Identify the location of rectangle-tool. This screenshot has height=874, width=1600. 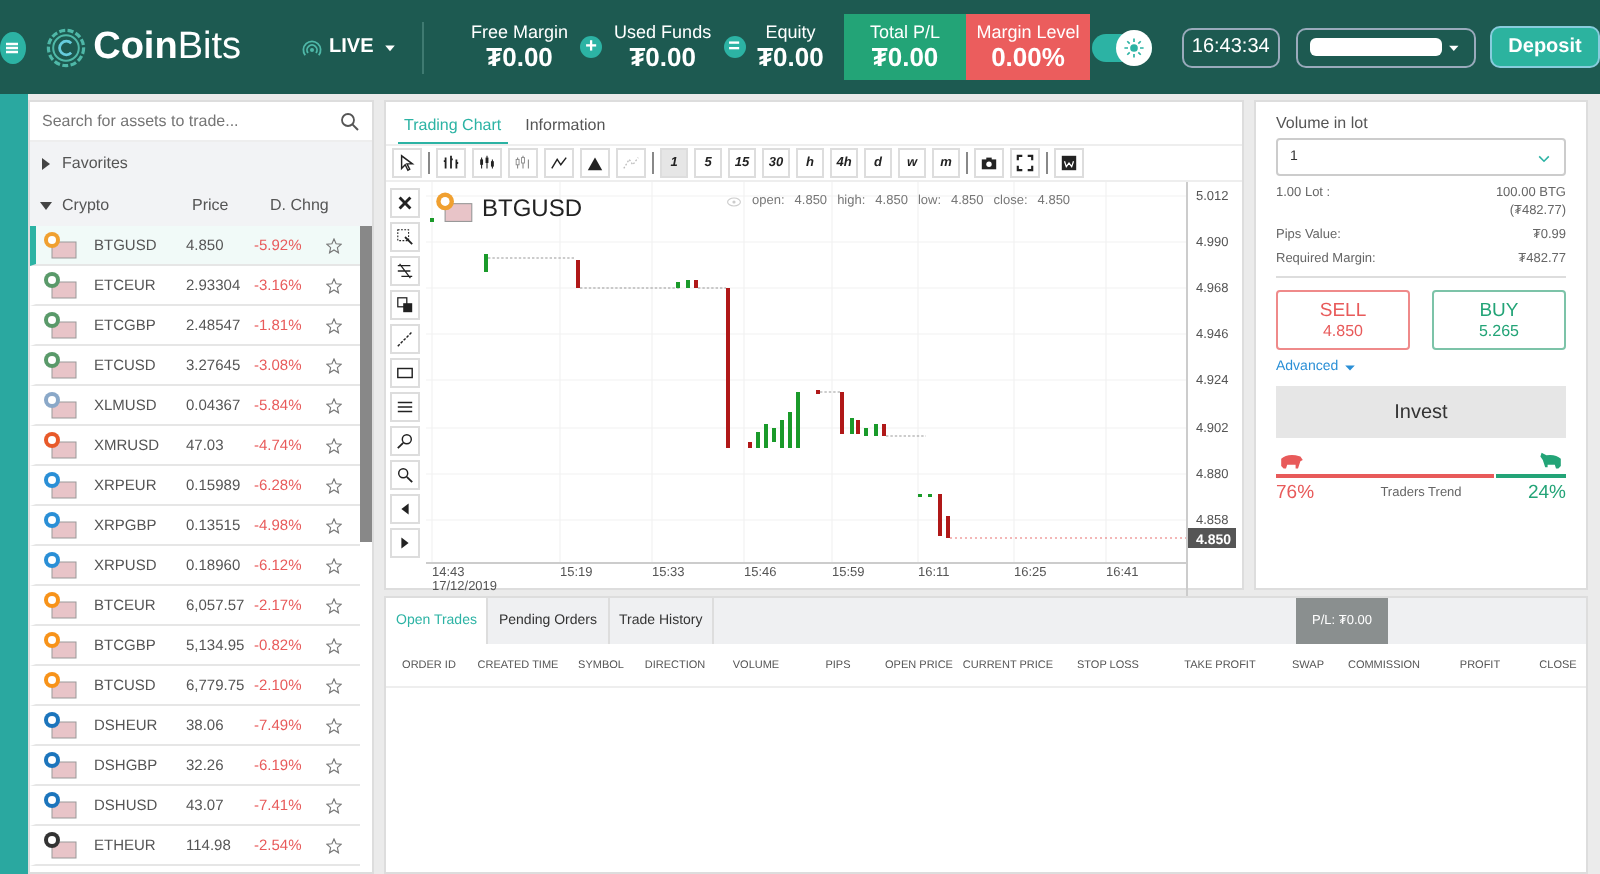
(405, 373).